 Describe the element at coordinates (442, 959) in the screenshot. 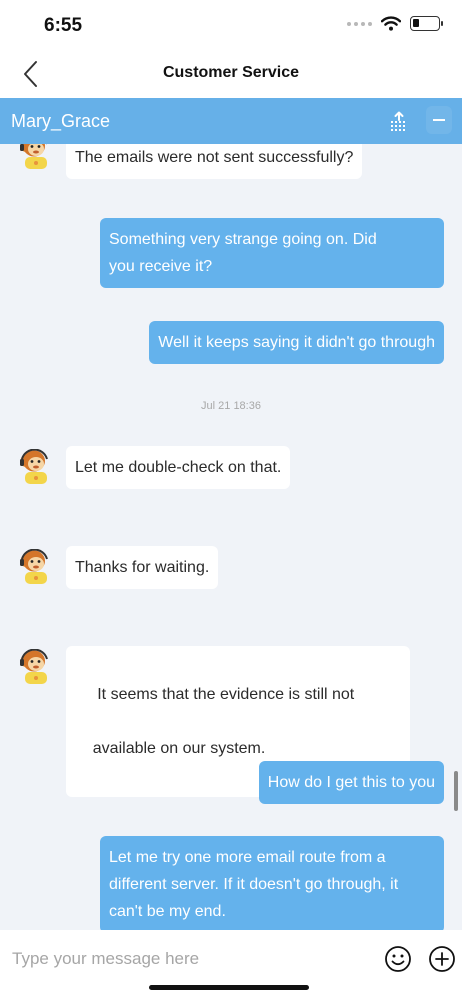

I see `plus-circle-icon` at that location.